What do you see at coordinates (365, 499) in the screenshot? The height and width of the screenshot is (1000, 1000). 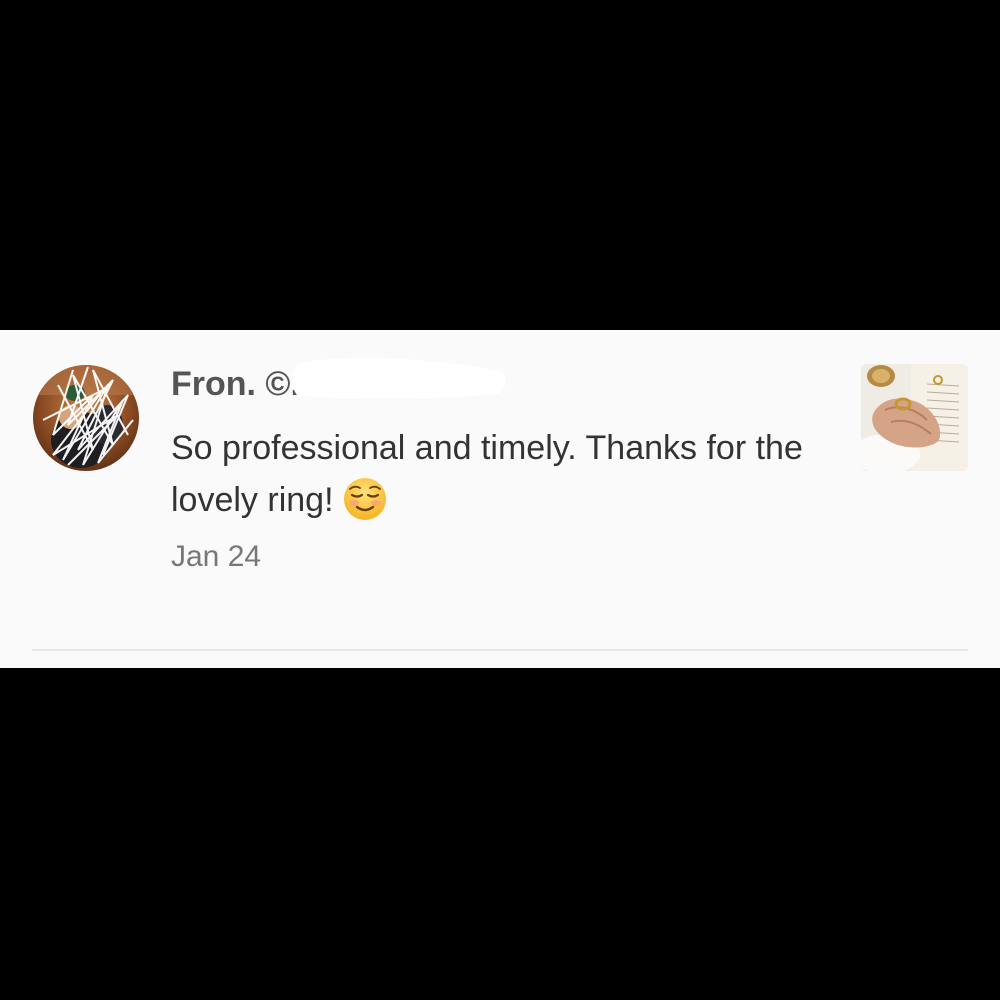 I see `smiling-face-icon` at bounding box center [365, 499].